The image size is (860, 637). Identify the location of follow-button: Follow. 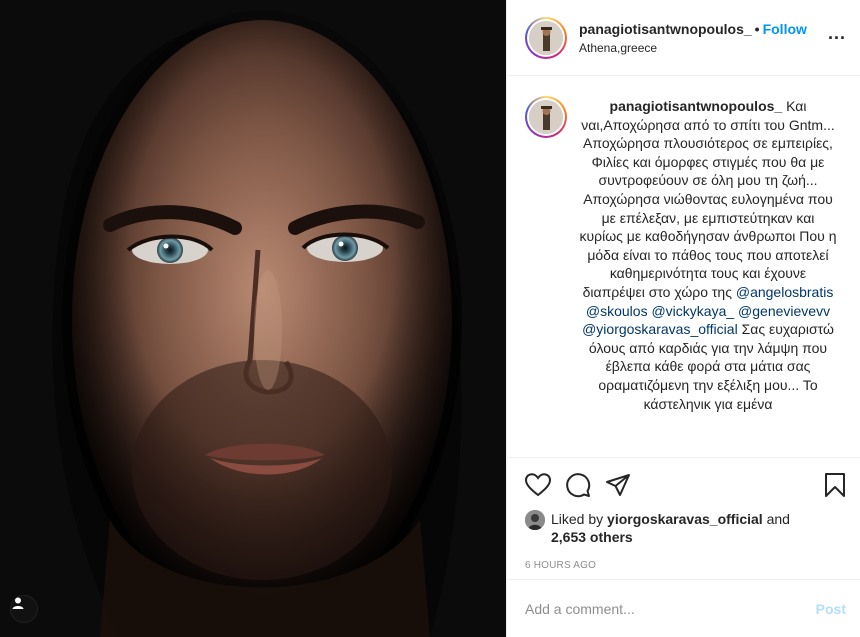
(785, 29).